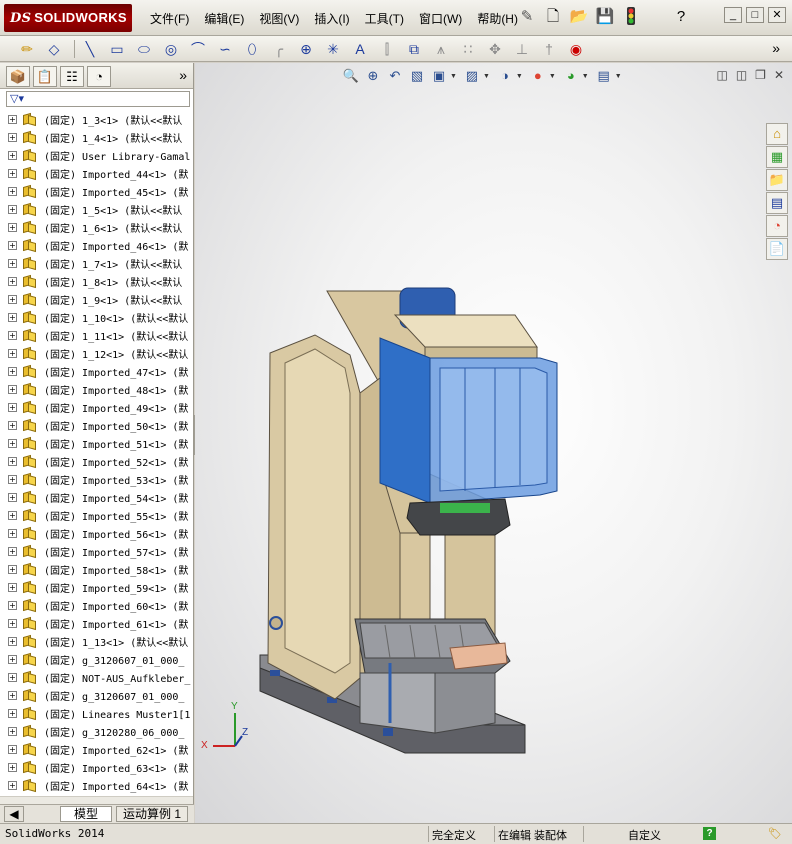 This screenshot has width=792, height=844. I want to click on tree-item: + (固定) Imported_45<1> (默, so click(96, 191).